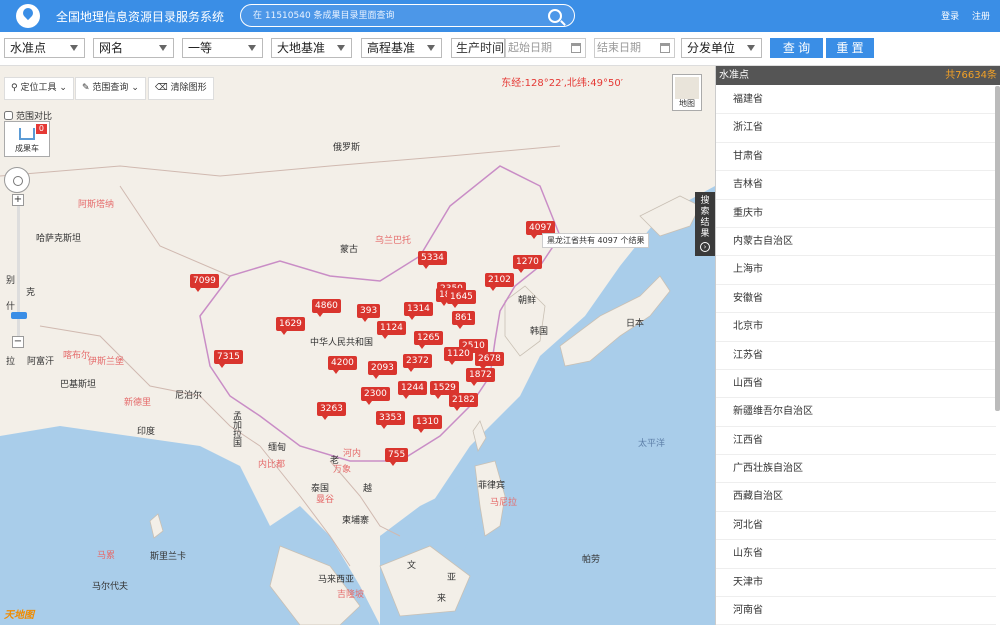 The width and height of the screenshot is (1000, 625). What do you see at coordinates (417, 363) in the screenshot?
I see `result-marker: 2372` at bounding box center [417, 363].